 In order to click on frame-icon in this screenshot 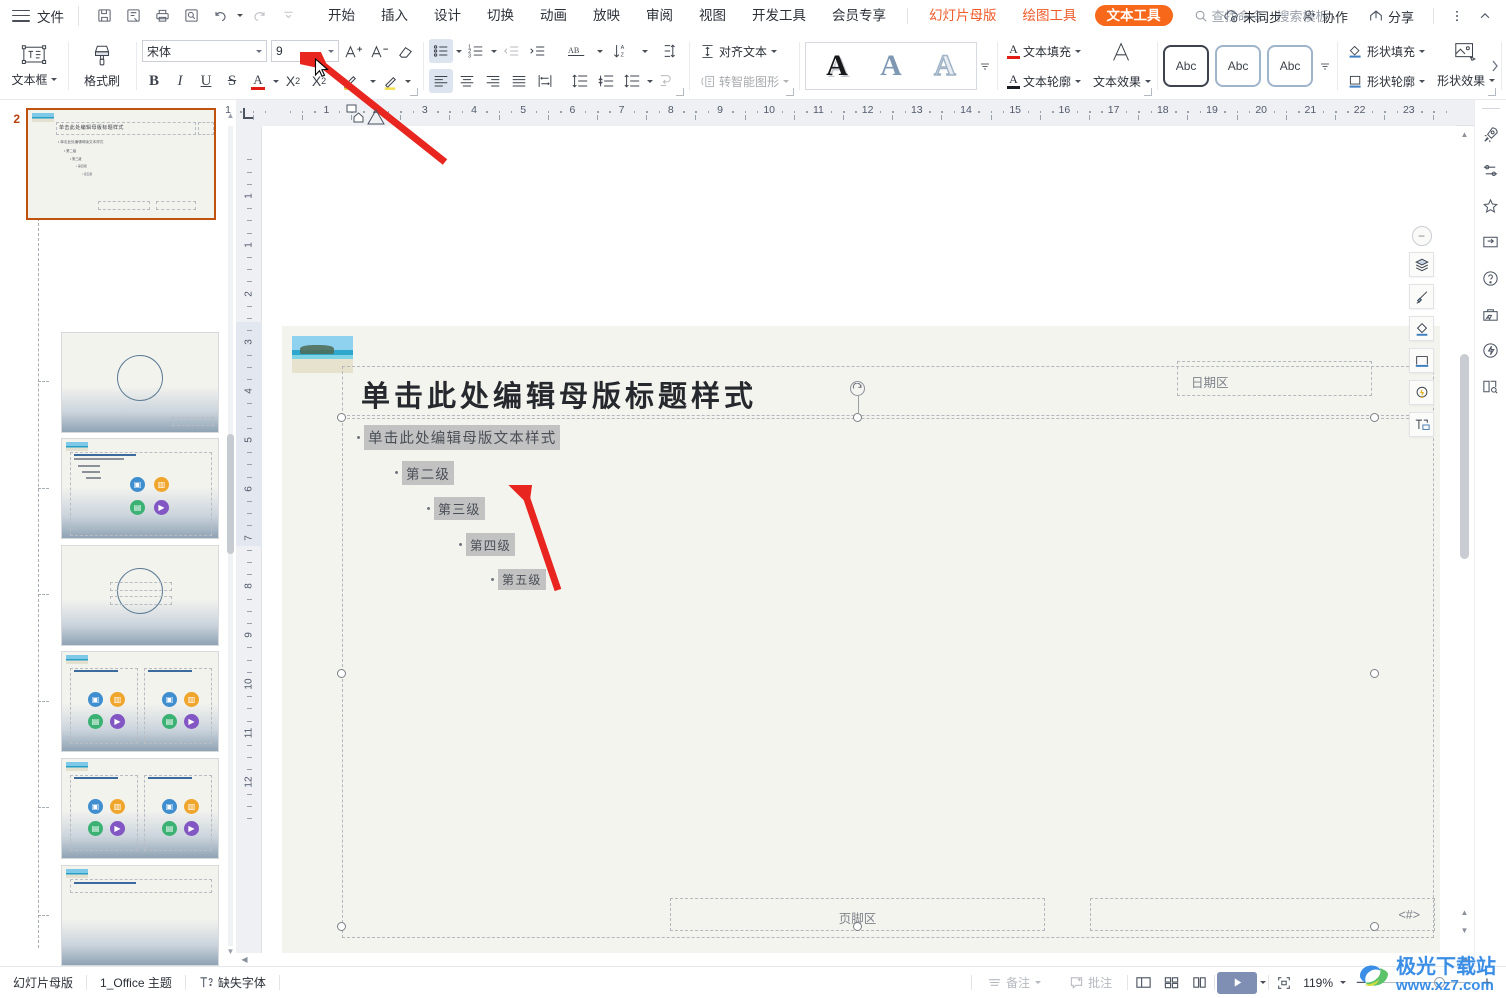, I will do `click(1421, 360)`.